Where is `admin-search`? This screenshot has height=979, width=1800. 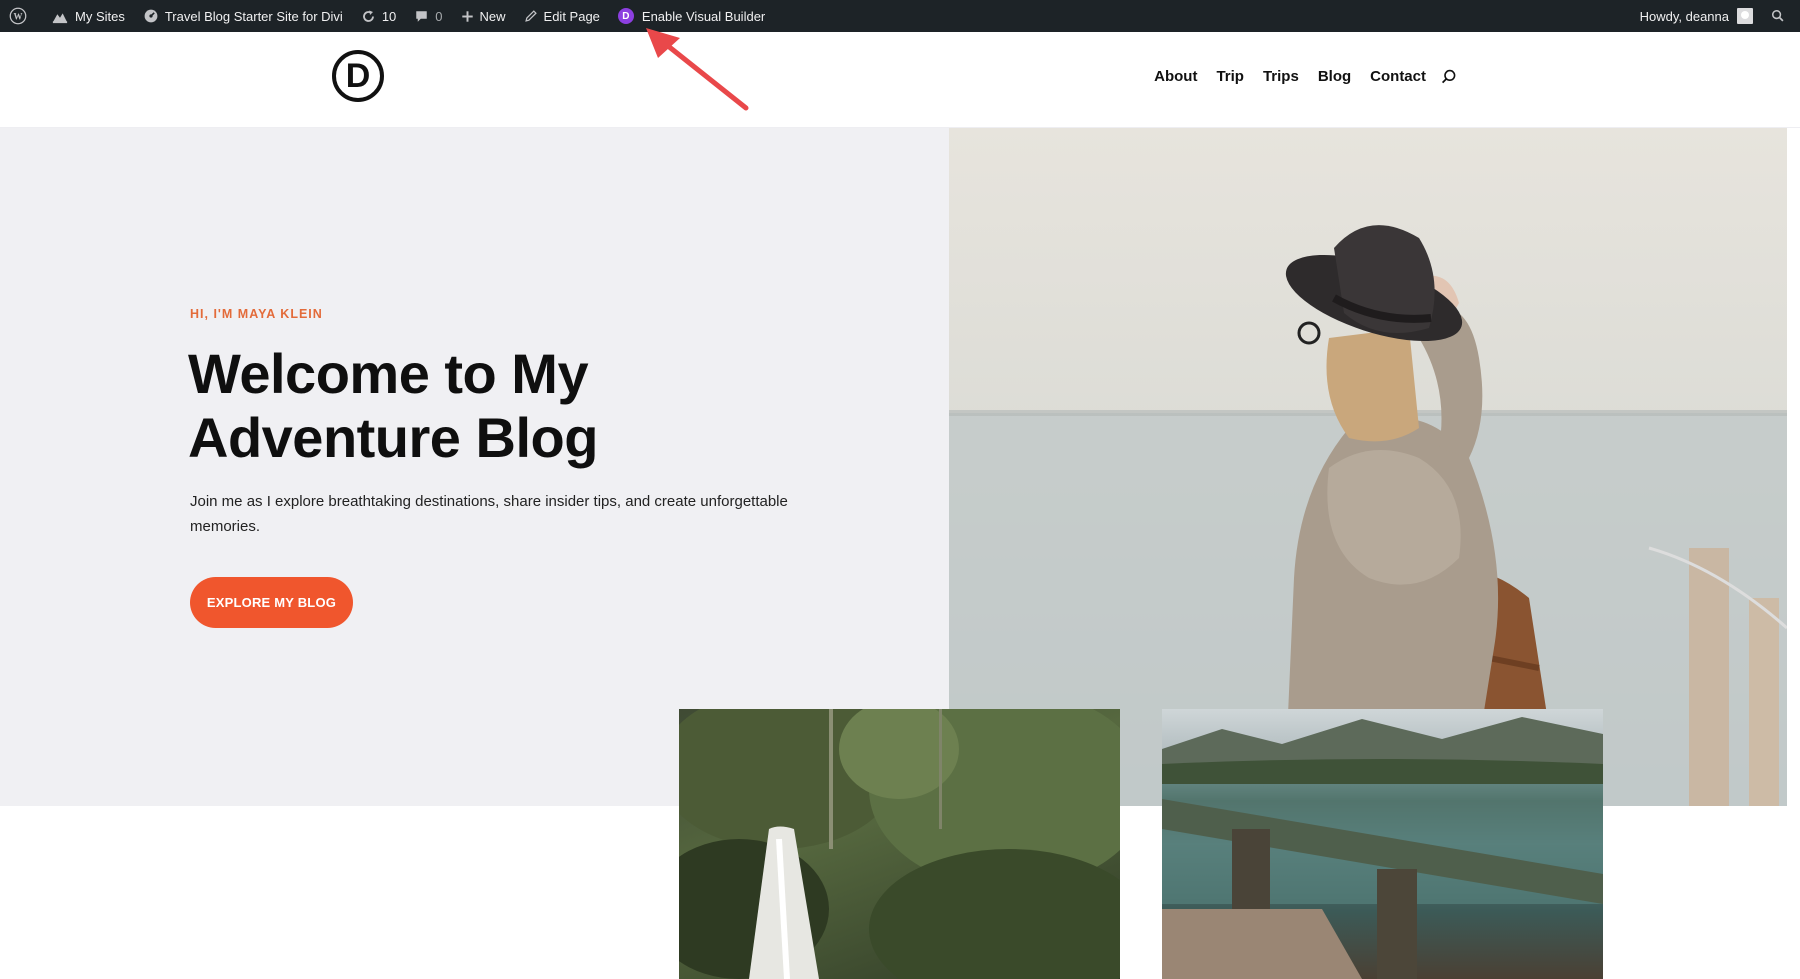
admin-search is located at coordinates (1781, 16).